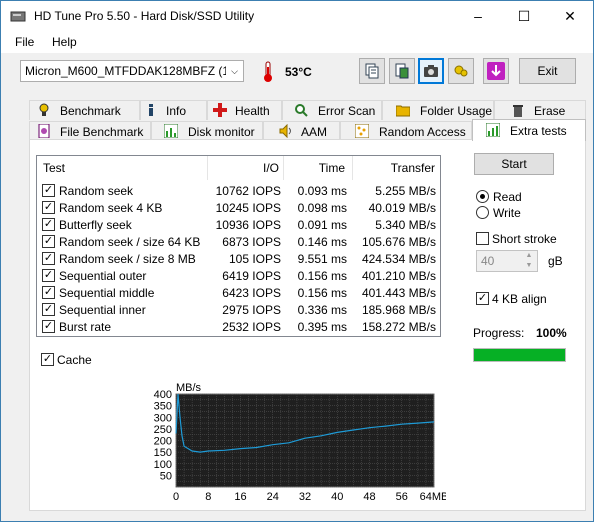 The width and height of the screenshot is (594, 522). I want to click on speaker-icon, so click(285, 131).